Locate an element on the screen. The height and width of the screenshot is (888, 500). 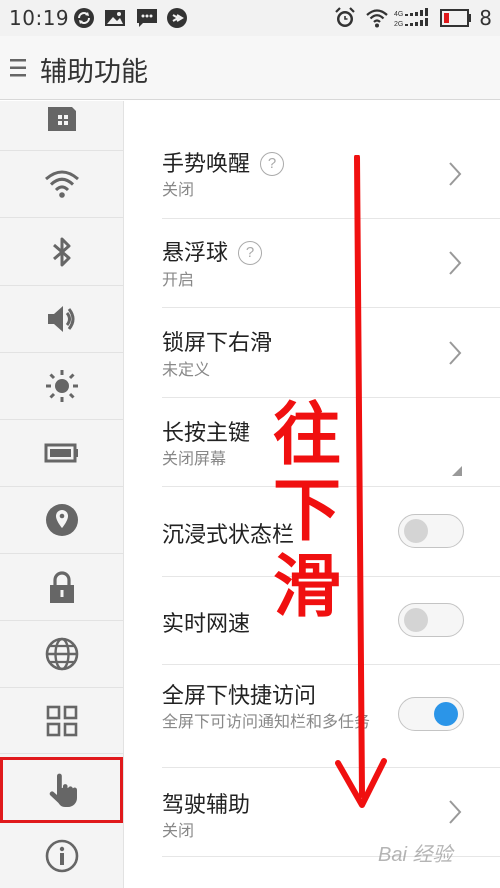
sidebar-item-location is located at coordinates (61, 520).